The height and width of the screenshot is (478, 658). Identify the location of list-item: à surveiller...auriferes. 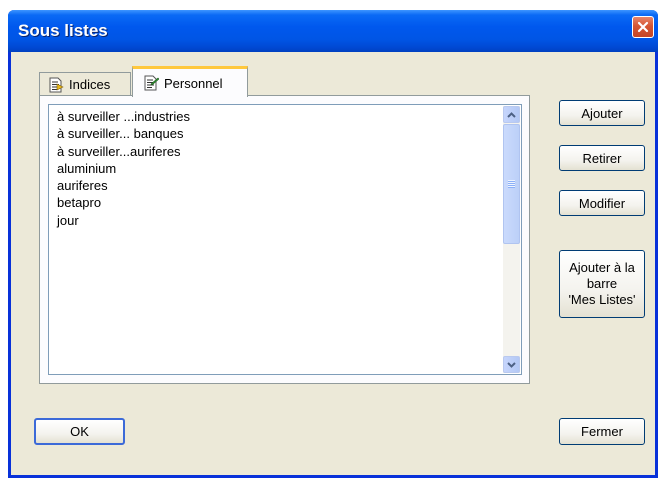
(277, 151).